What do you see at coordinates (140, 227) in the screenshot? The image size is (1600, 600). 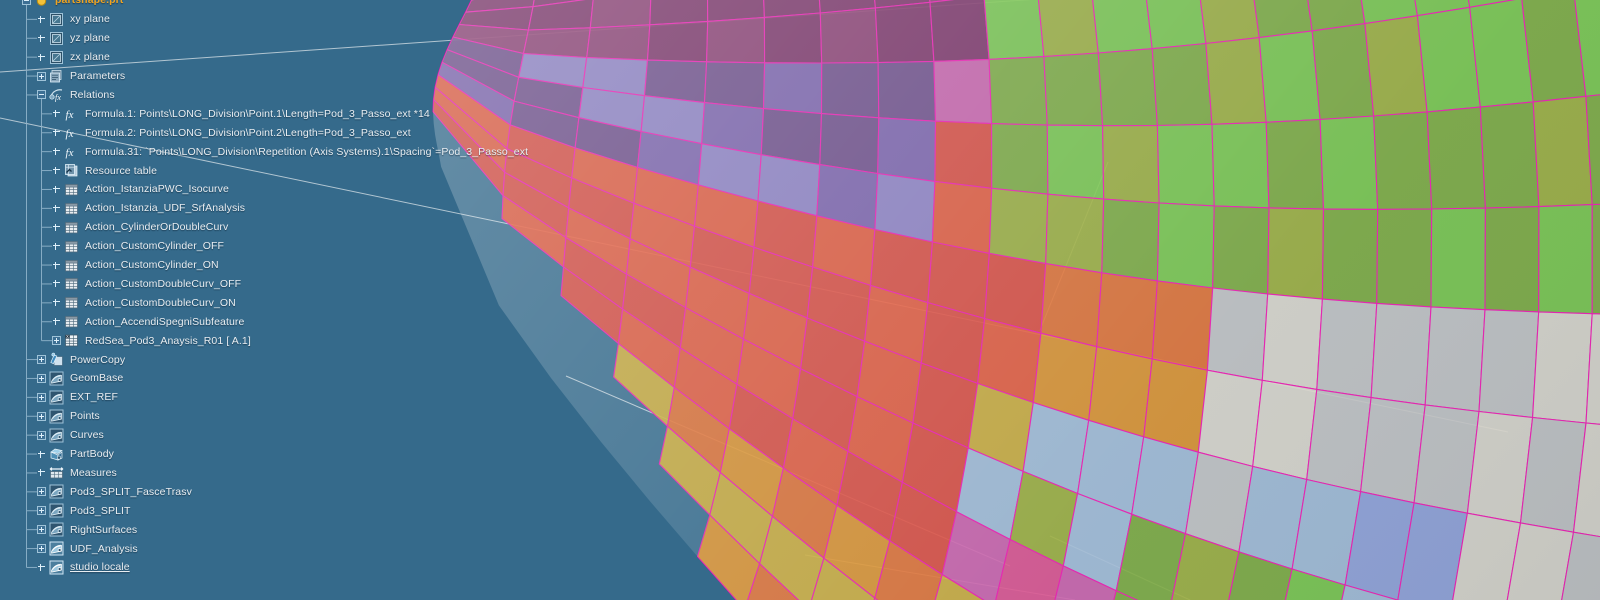 I see `tree-node-action-cylinderordoublecurv: Action_CylinderOrDoubleCurv` at bounding box center [140, 227].